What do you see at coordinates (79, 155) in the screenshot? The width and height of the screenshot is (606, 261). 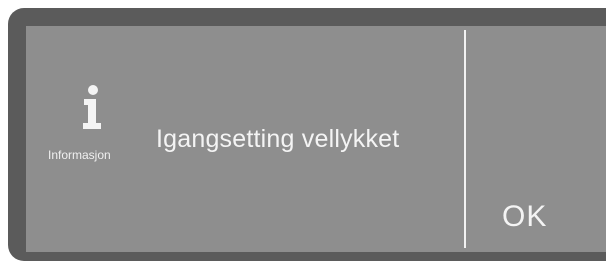 I see `info-caption: Informasjon` at bounding box center [79, 155].